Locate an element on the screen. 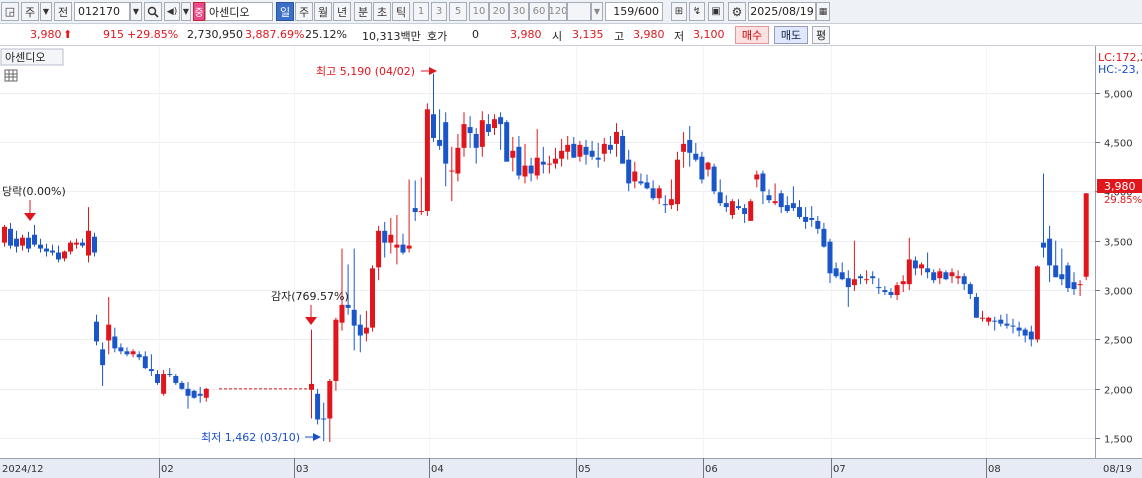 The height and width of the screenshot is (478, 1142). screen-link-icon: ◲ is located at coordinates (10, 11).